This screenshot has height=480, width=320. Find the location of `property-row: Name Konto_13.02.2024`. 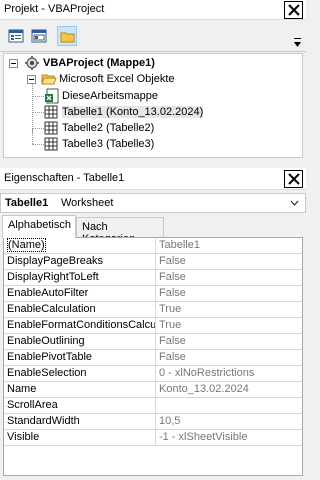

property-row: Name Konto_13.02.2024 is located at coordinates (153, 390).